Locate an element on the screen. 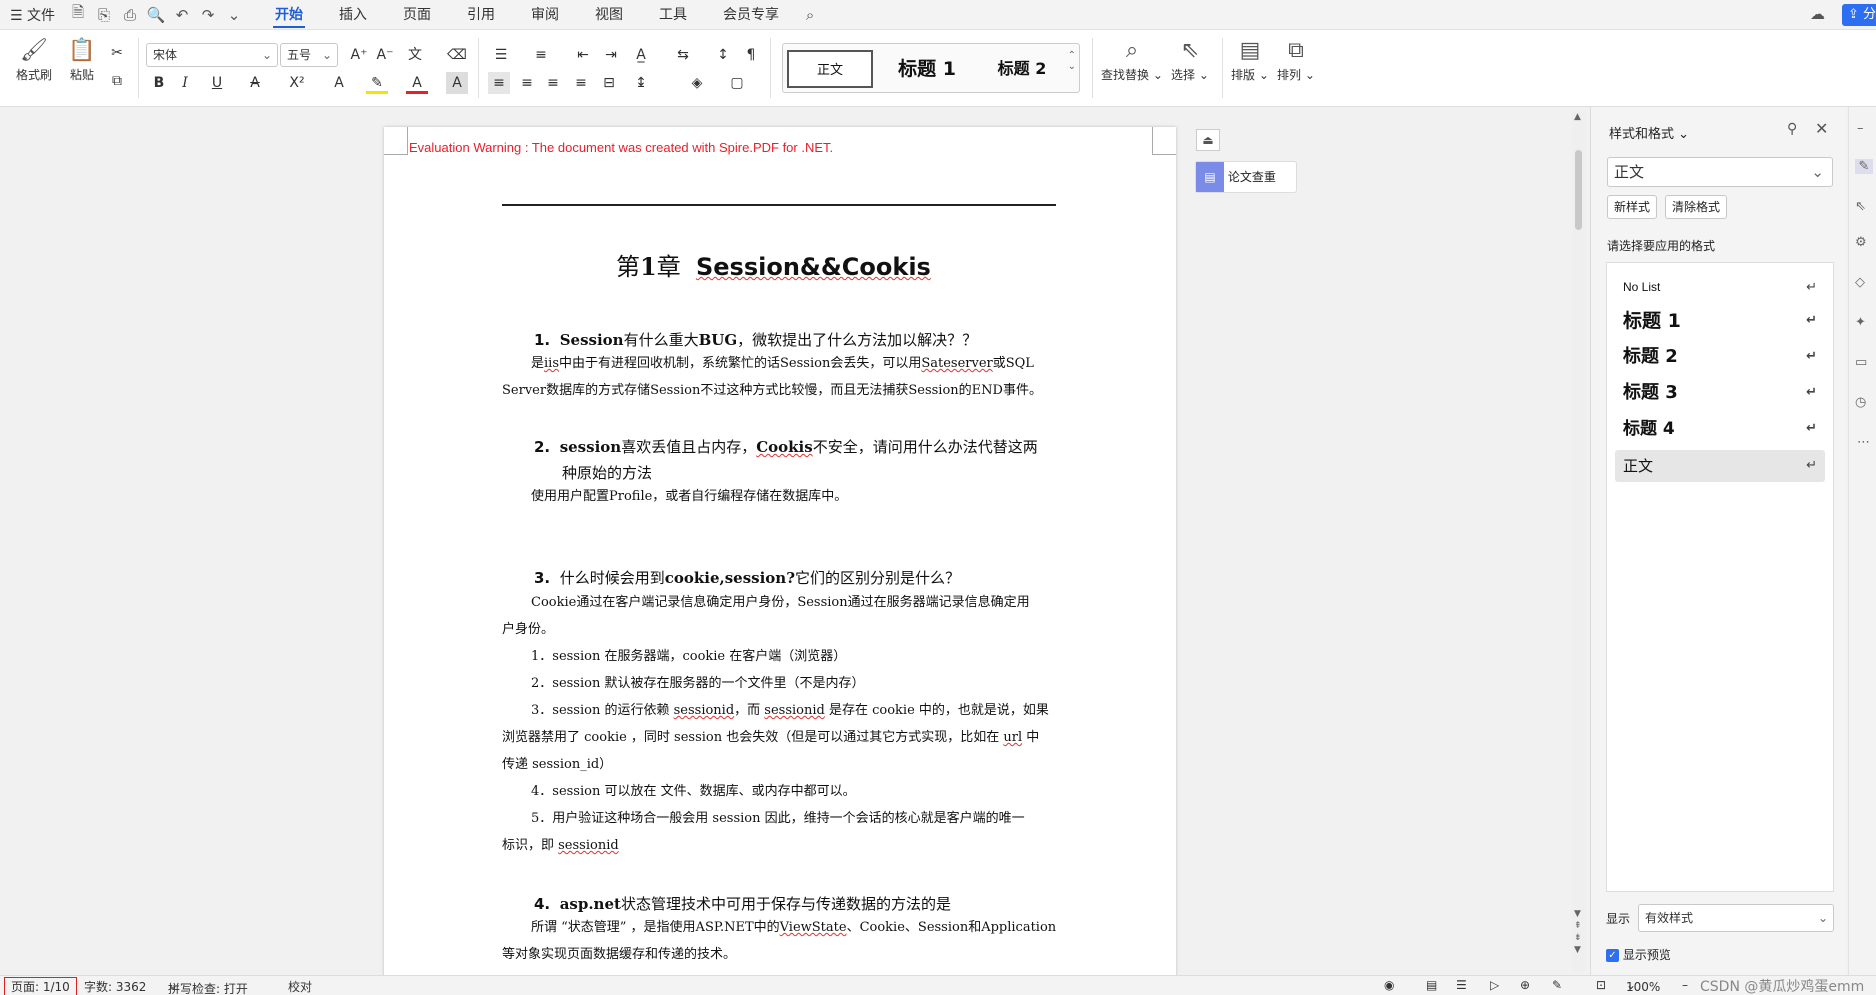  style-item-heading-3: 标题 3 ↵ is located at coordinates (1720, 393).